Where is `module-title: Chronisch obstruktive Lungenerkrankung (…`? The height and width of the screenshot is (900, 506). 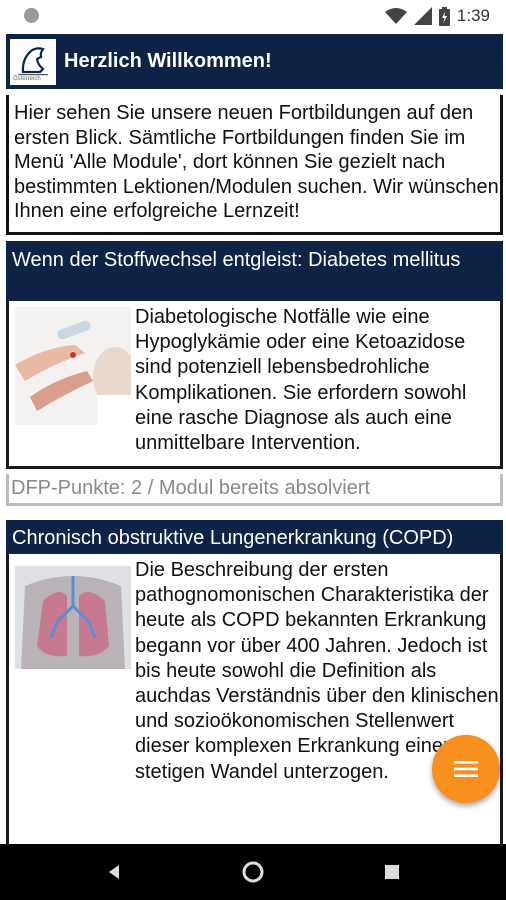 module-title: Chronisch obstruktive Lungenerkrankung (… is located at coordinates (254, 537).